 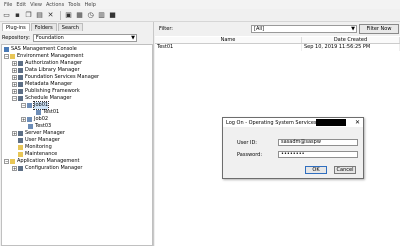 I want to click on menu-help: Help, so click(x=90, y=5).